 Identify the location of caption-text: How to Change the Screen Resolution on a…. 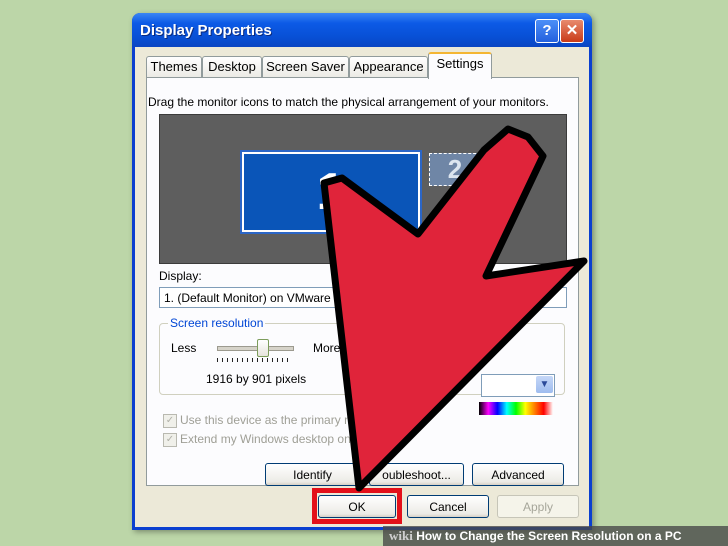
(549, 536).